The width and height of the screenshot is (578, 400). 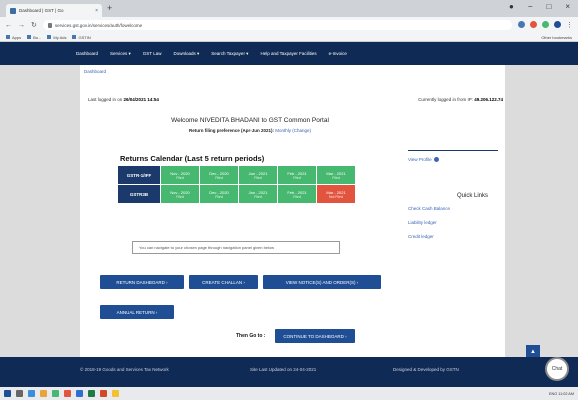 What do you see at coordinates (436, 159) in the screenshot?
I see `profile-arrow-icon` at bounding box center [436, 159].